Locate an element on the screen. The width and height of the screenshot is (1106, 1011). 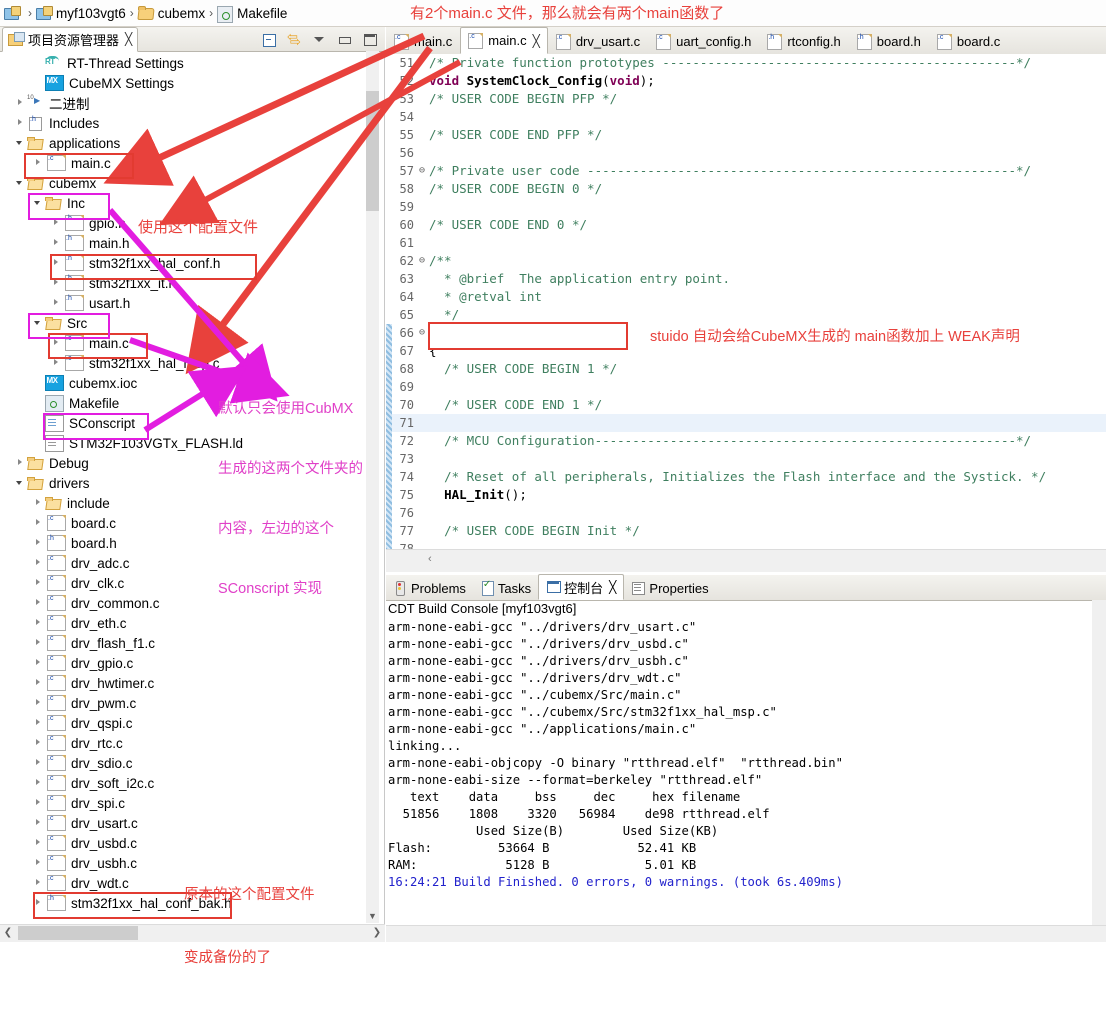
explorer-horizontal-scrollbar: ❮ ❯ is located at coordinates (192, 933).